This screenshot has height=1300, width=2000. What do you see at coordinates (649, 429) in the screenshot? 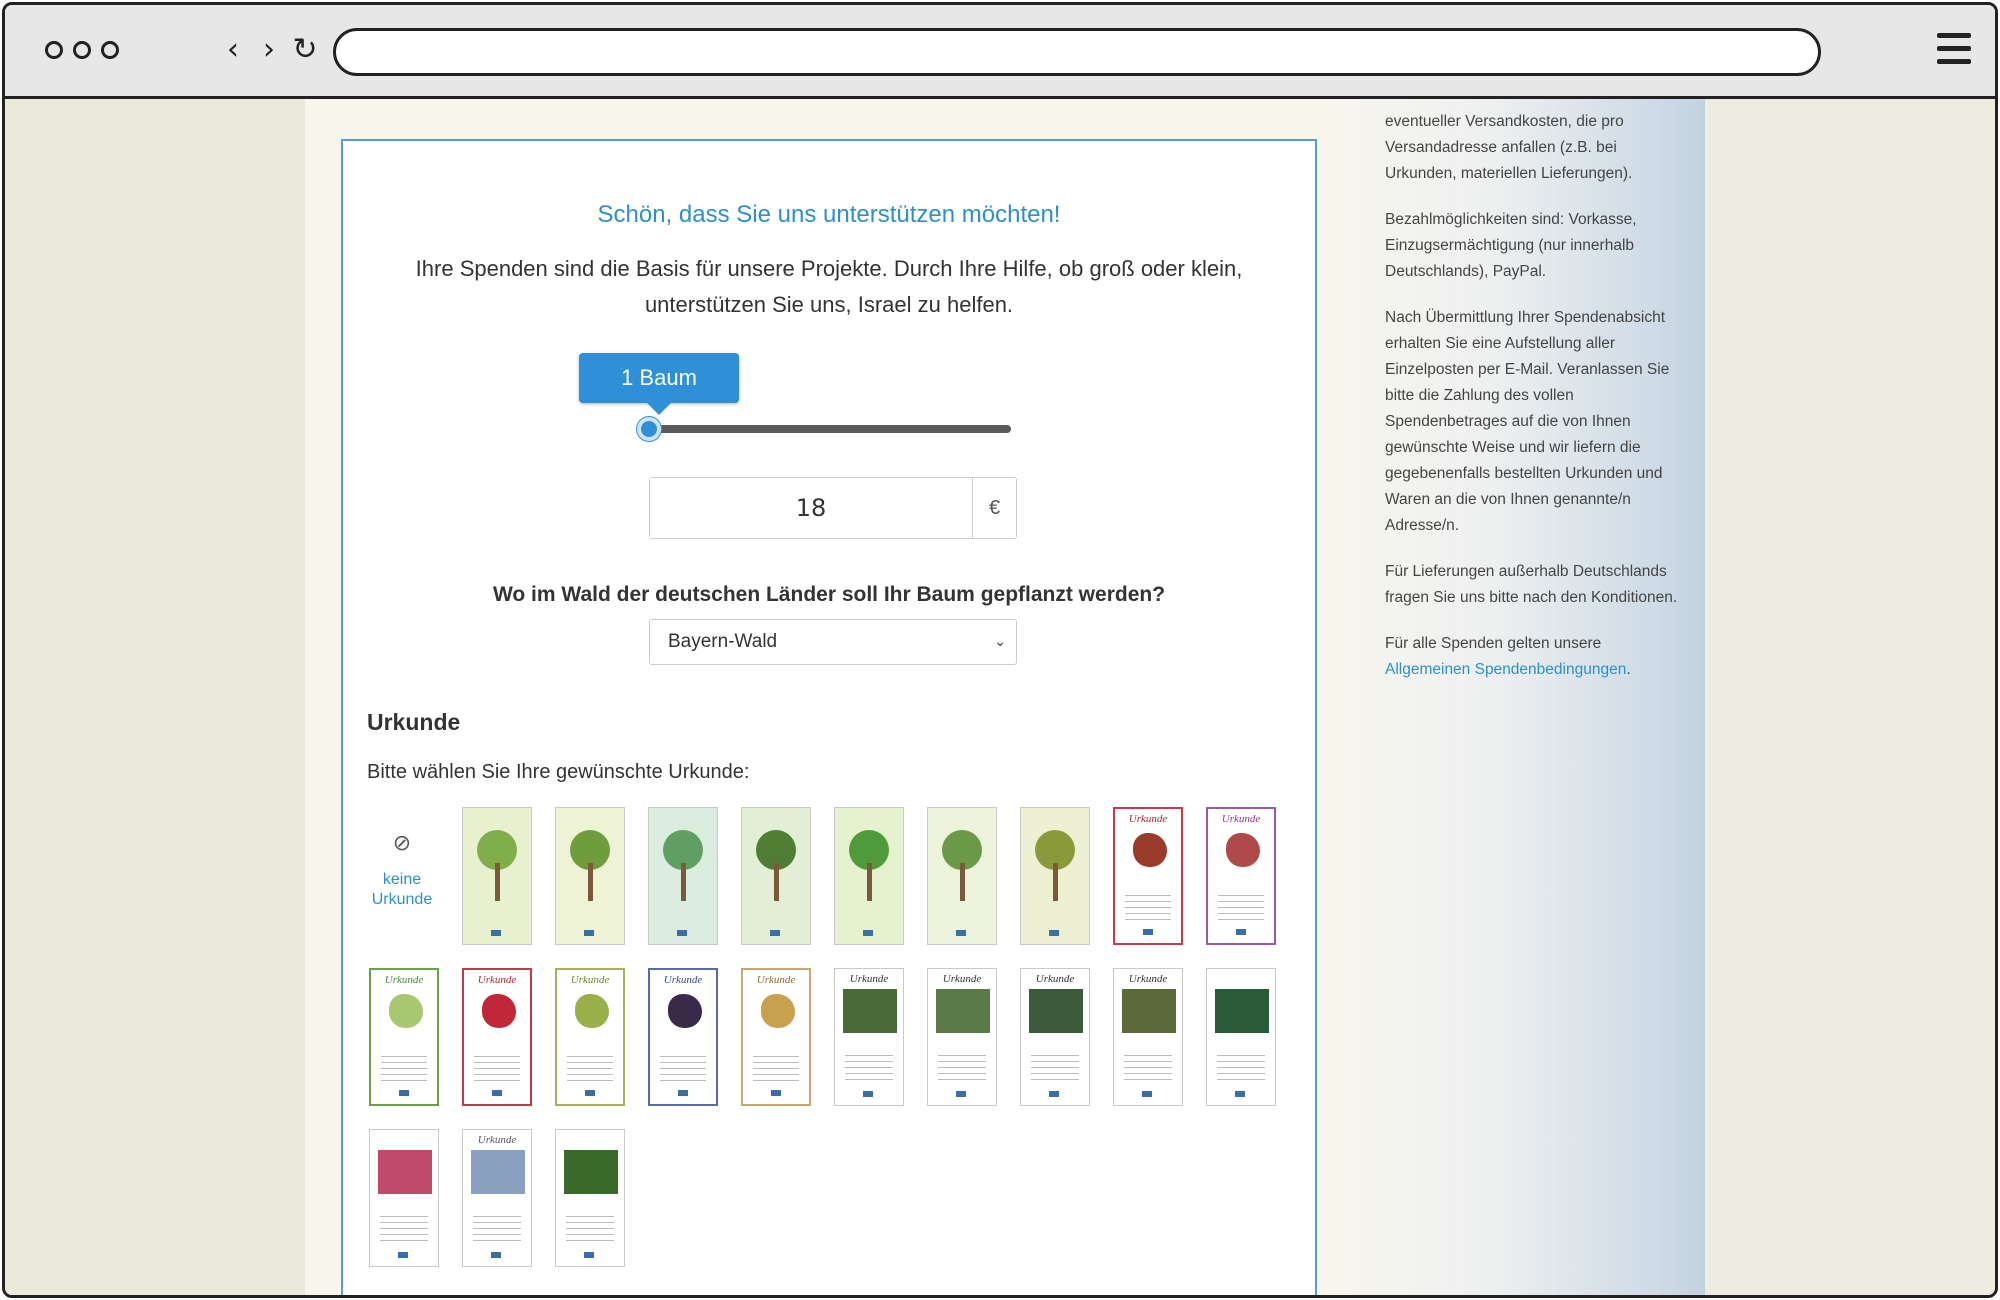
I see `slider-handle` at bounding box center [649, 429].